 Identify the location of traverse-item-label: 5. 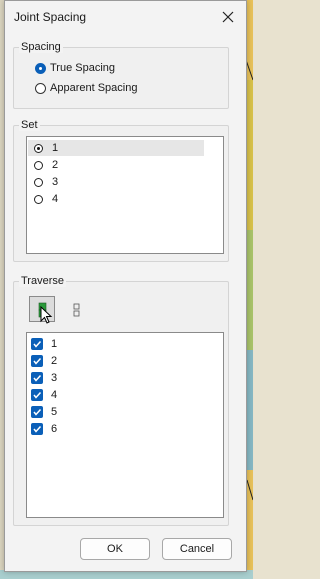
(54, 411).